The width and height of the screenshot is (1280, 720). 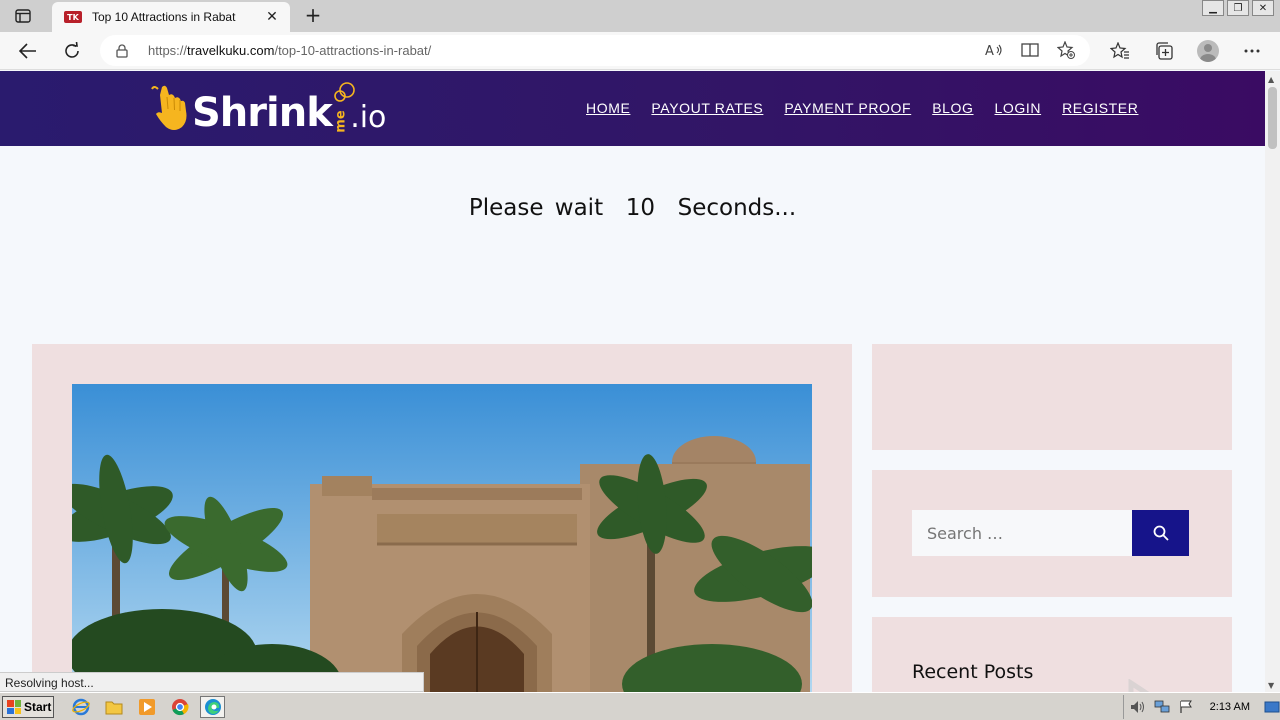 I want to click on taskbar-clock: 2:13 AM, so click(x=1230, y=707).